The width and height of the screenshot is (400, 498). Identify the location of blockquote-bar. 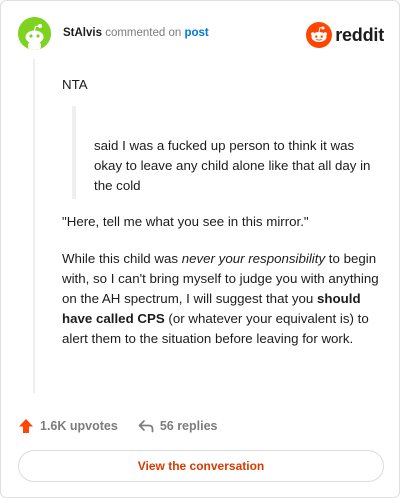
(74, 152).